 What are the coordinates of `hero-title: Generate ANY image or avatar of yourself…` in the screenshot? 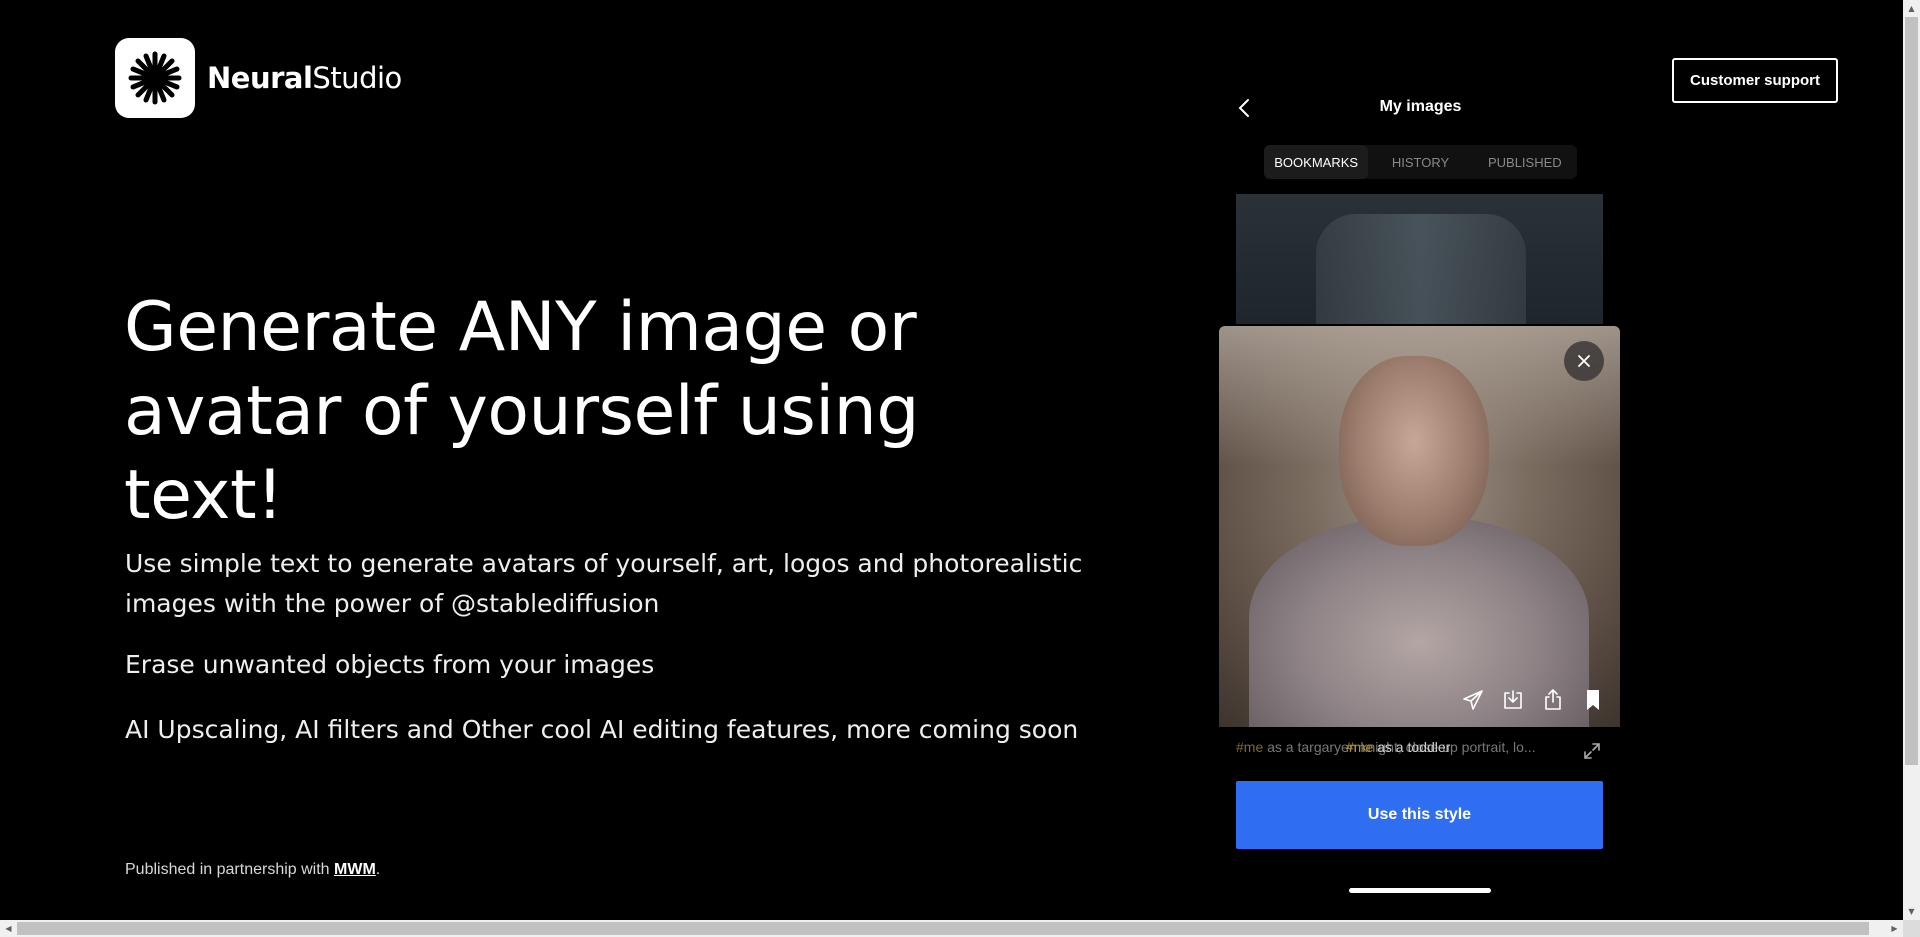 It's located at (521, 411).